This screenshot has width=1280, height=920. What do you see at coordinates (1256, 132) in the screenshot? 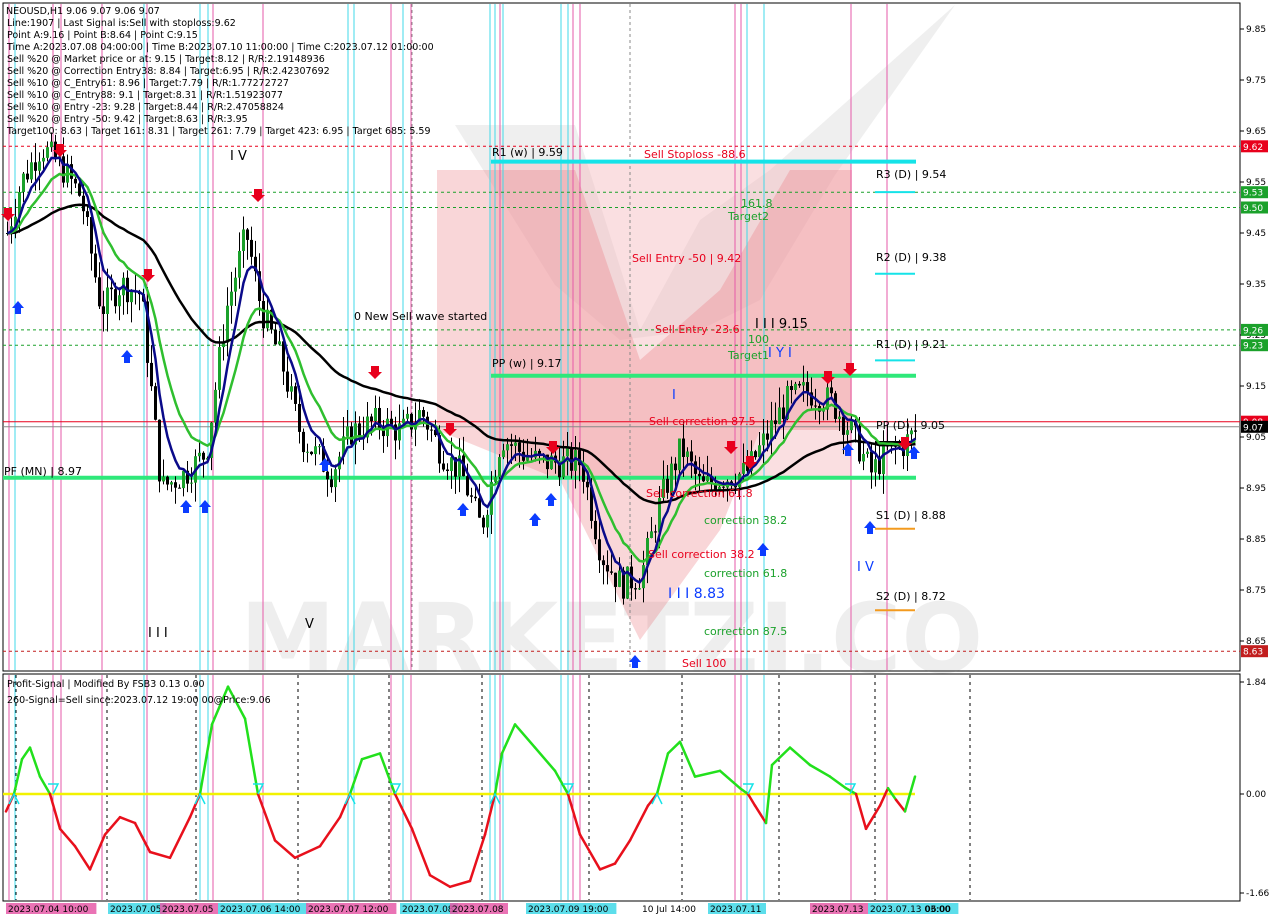
I see `price-tick-label: 9.65` at bounding box center [1256, 132].